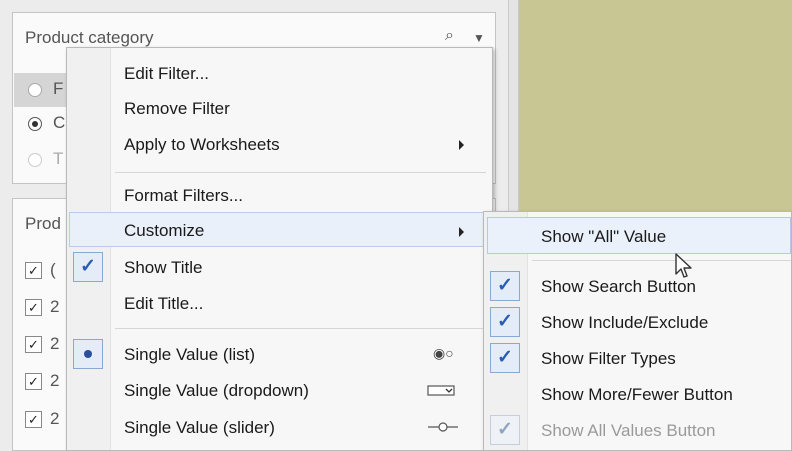 This screenshot has width=792, height=451. I want to click on mouse-pointer-icon, so click(684, 268).